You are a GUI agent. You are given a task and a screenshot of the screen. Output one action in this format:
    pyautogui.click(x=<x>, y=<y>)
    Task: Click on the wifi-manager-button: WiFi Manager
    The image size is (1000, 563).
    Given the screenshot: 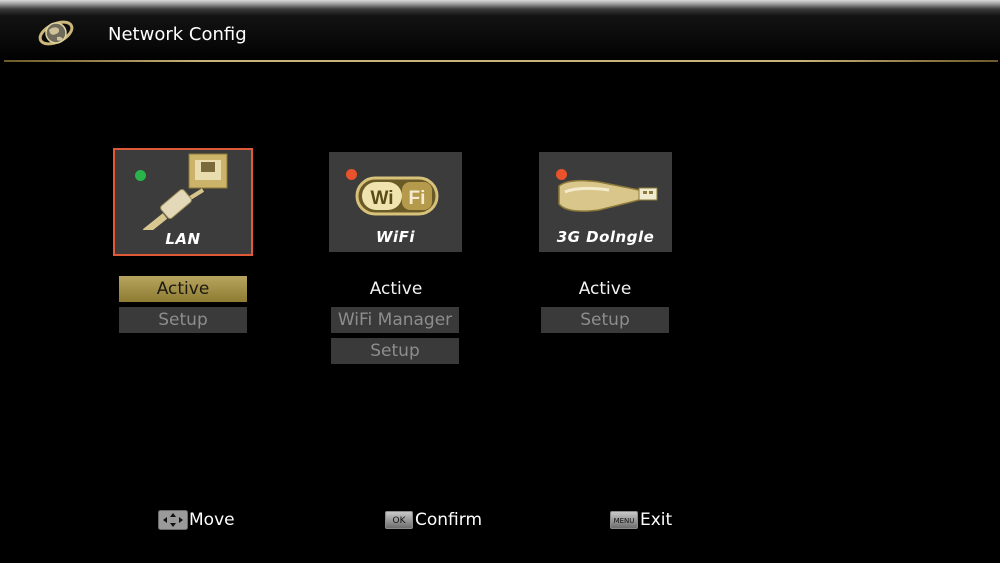 What is the action you would take?
    pyautogui.click(x=395, y=320)
    